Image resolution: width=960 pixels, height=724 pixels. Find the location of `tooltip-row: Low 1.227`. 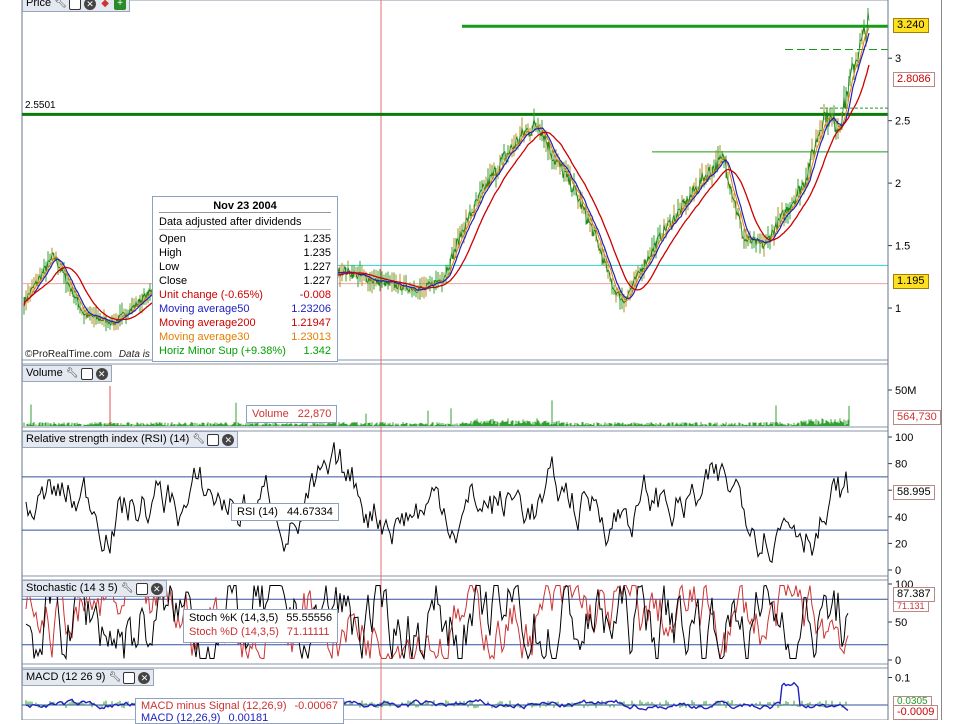

tooltip-row: Low 1.227 is located at coordinates (245, 267).